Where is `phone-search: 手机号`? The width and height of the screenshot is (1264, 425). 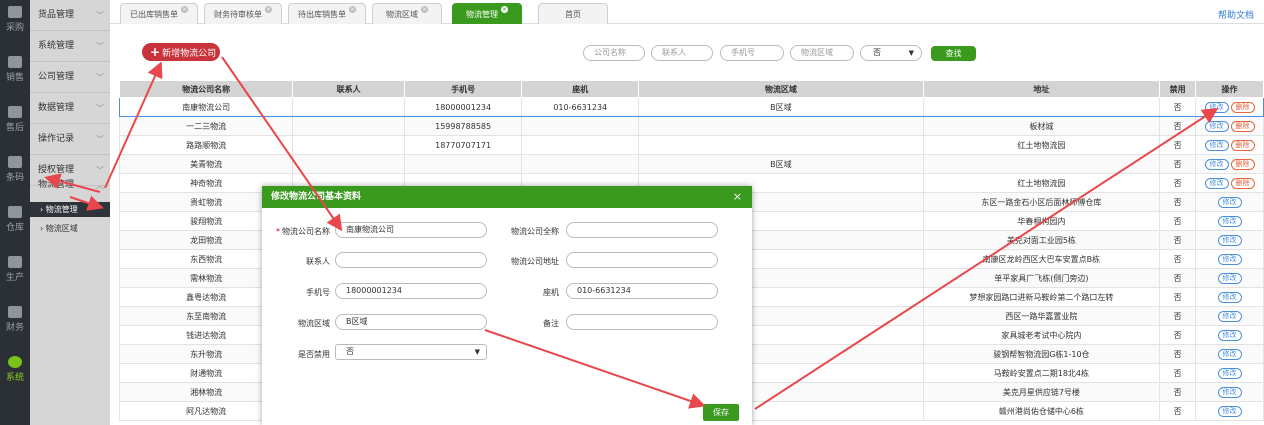
phone-search: 手机号 is located at coordinates (752, 53).